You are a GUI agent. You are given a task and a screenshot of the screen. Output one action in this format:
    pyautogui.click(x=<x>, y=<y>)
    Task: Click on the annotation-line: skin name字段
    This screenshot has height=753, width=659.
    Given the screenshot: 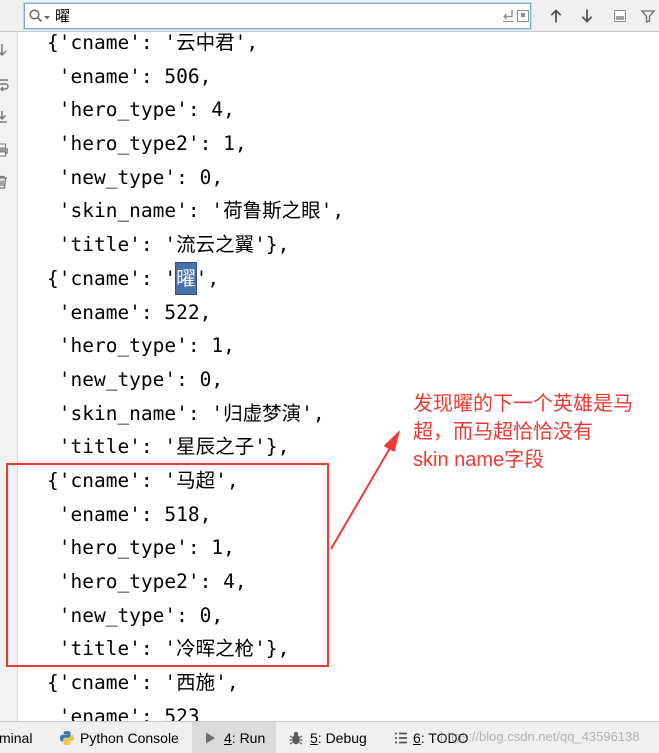 What is the action you would take?
    pyautogui.click(x=479, y=460)
    